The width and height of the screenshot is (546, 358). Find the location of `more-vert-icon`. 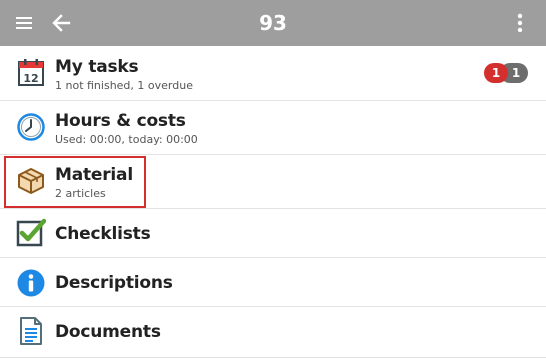

more-vert-icon is located at coordinates (520, 23).